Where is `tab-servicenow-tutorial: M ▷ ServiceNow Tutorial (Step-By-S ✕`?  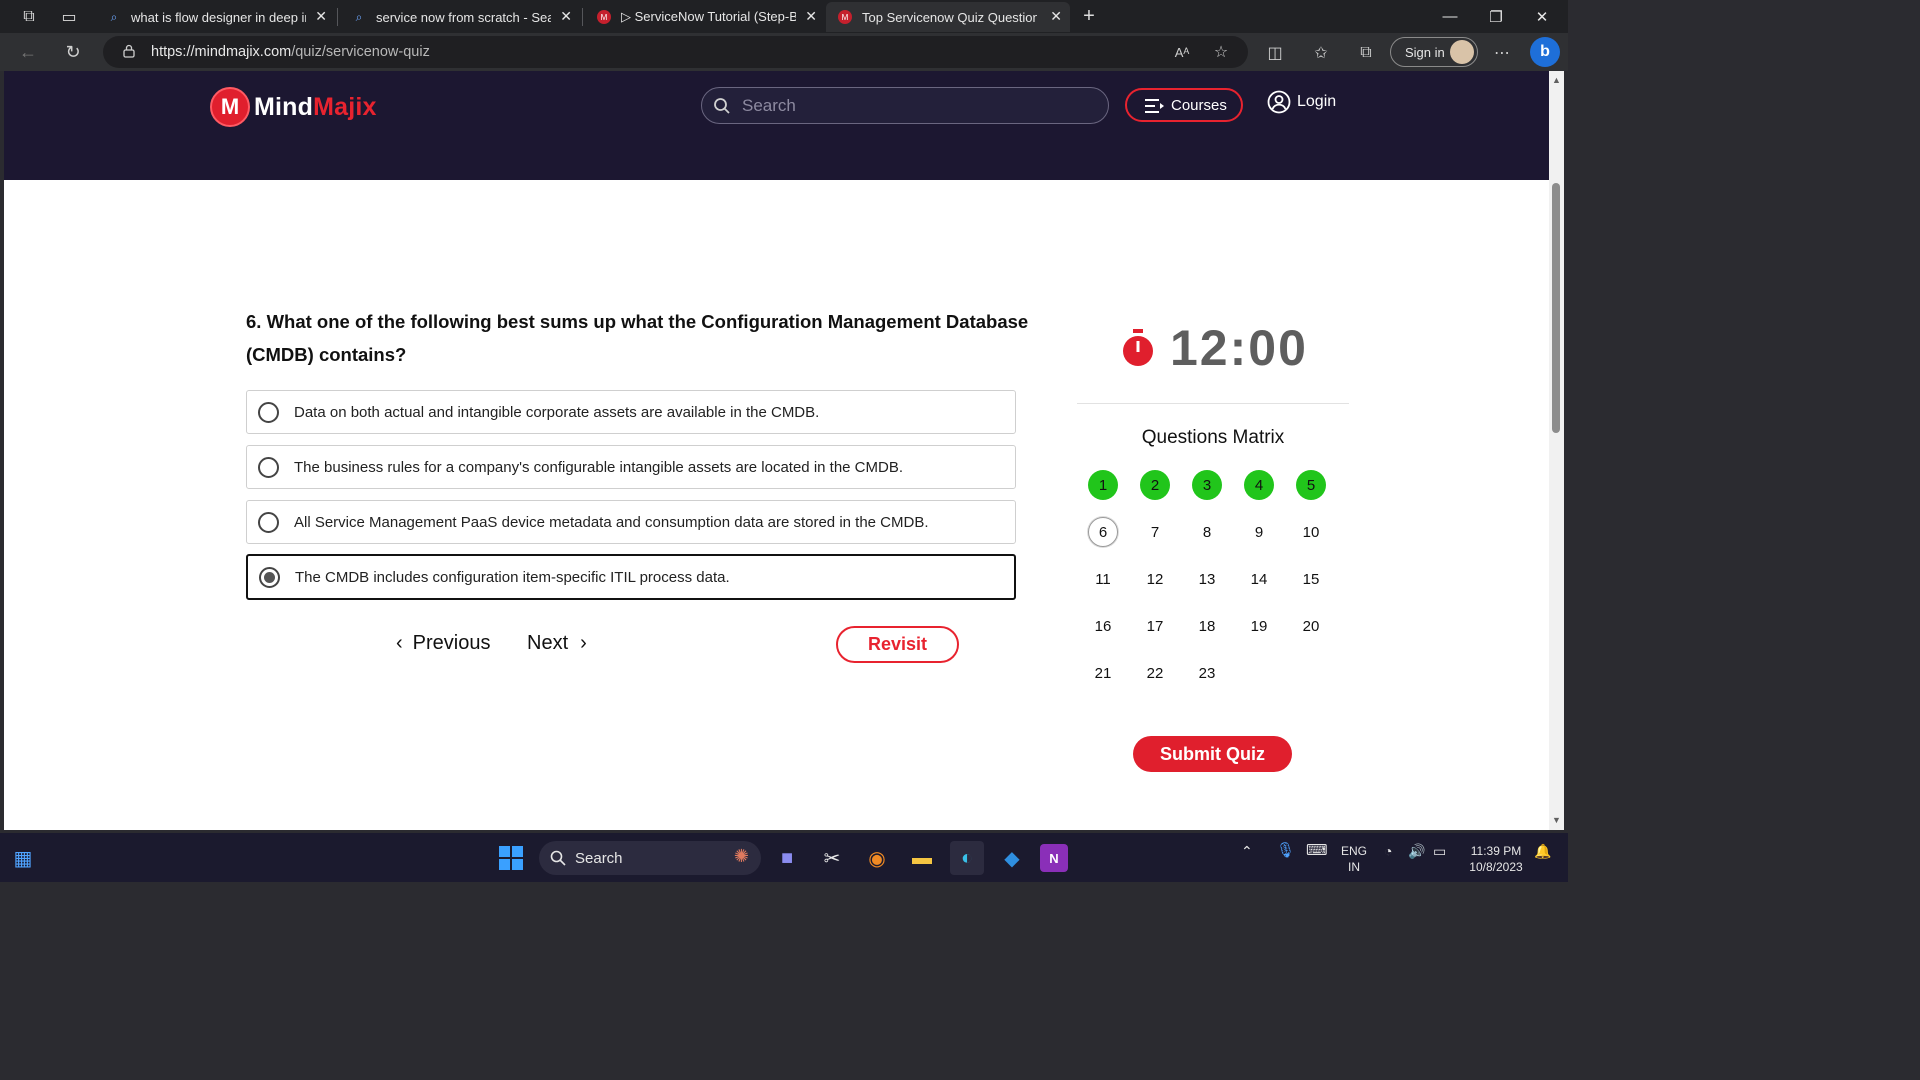 tab-servicenow-tutorial: M ▷ ServiceNow Tutorial (Step-By-S ✕ is located at coordinates (705, 17).